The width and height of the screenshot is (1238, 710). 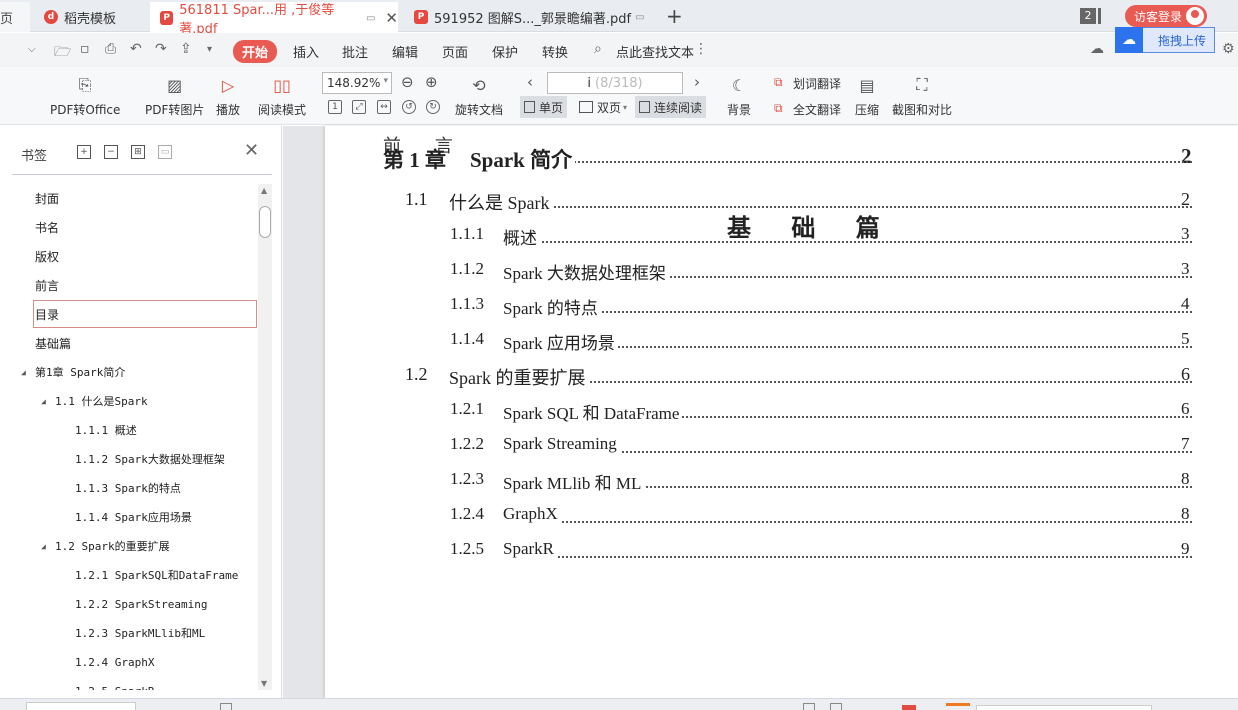 I want to click on screenshot-compare-button: ⛶ 截图和对比, so click(x=922, y=95).